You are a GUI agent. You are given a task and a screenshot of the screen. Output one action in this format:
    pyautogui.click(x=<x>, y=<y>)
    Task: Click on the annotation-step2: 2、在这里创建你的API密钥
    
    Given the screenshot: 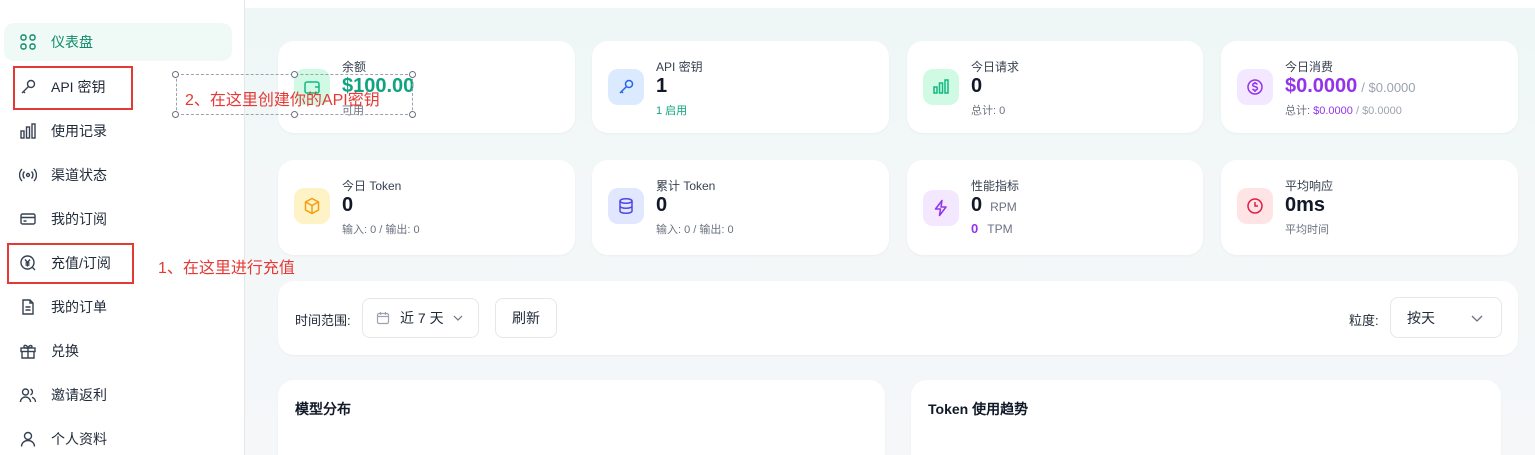 What is the action you would take?
    pyautogui.click(x=282, y=100)
    